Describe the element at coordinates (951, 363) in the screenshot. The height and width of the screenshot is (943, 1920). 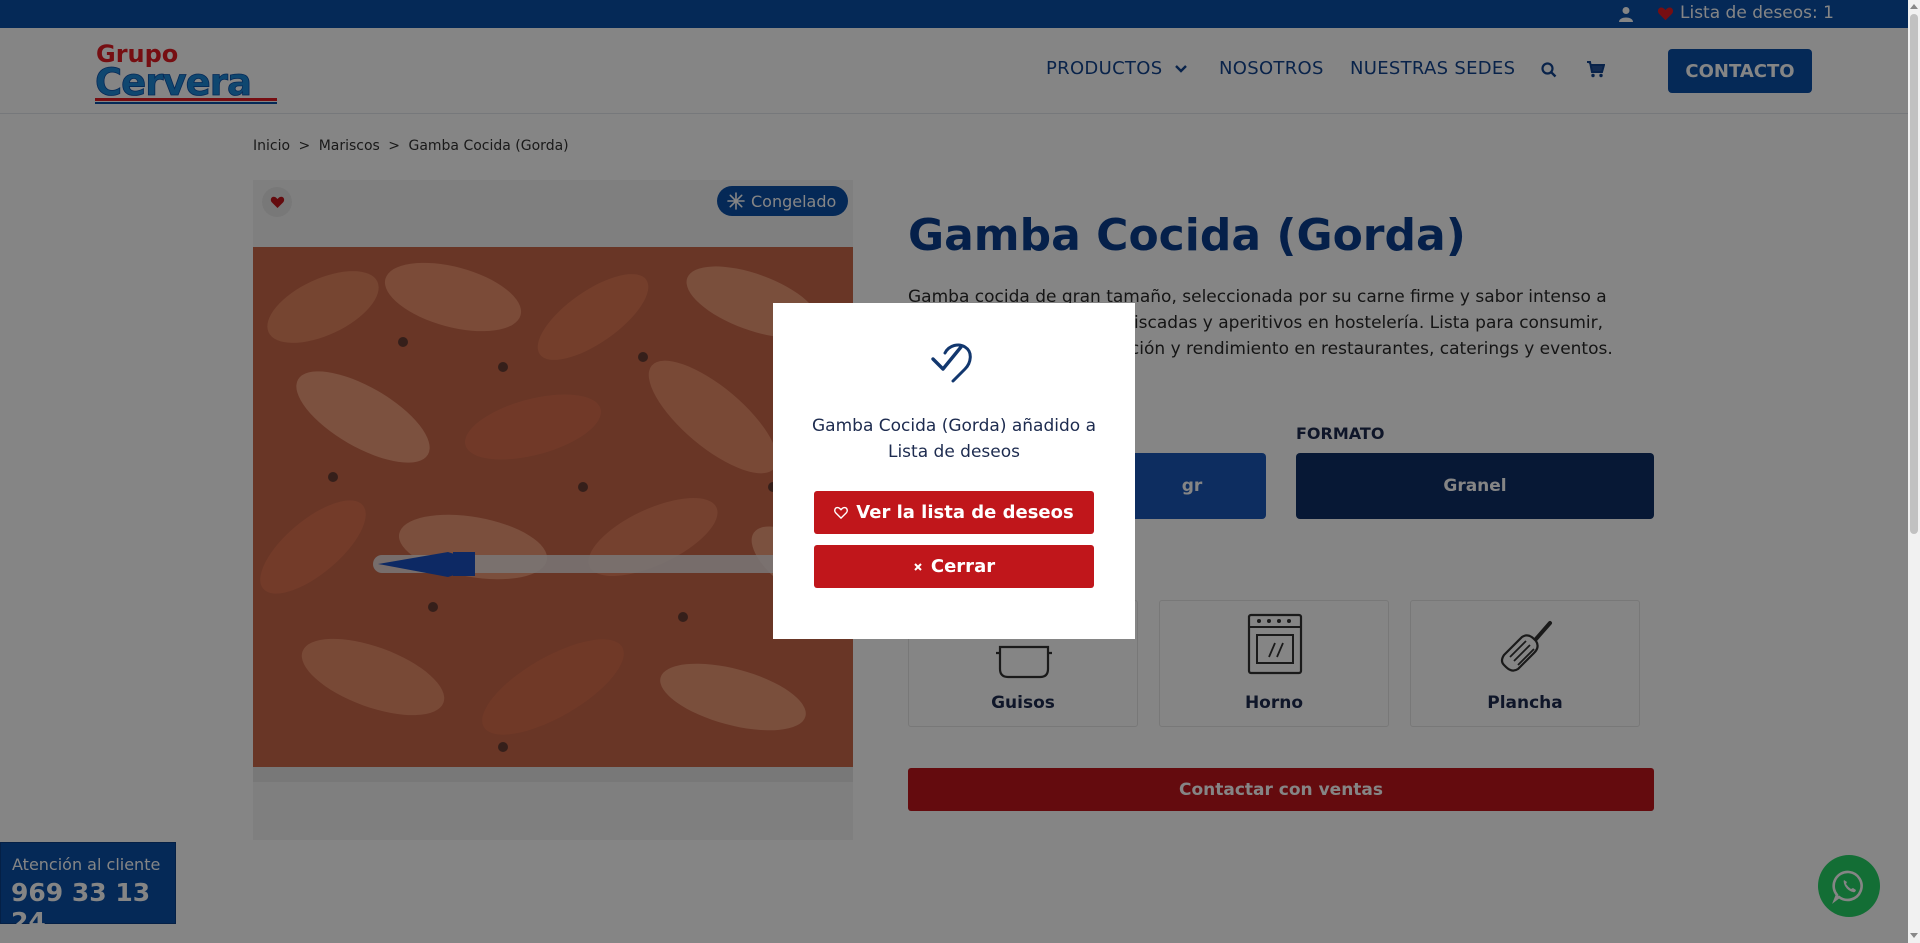
I see `heart-check-icon` at that location.